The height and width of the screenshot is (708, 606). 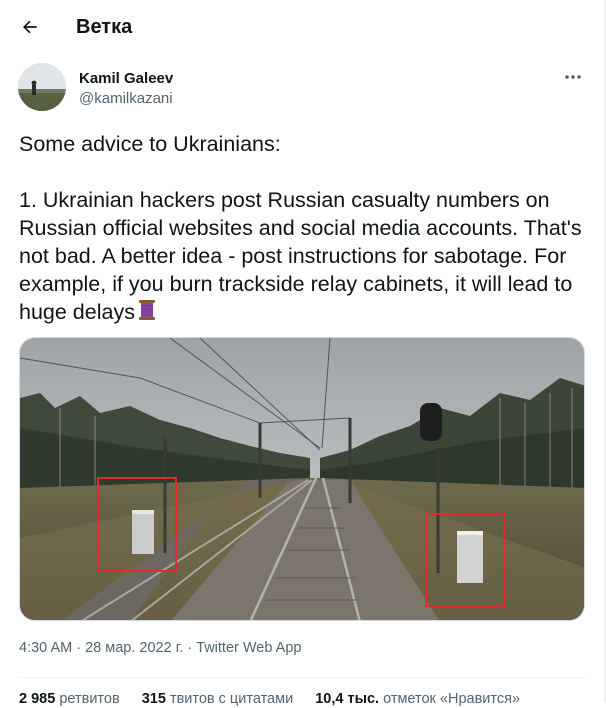 I want to click on more-horizontal-icon, so click(x=573, y=77).